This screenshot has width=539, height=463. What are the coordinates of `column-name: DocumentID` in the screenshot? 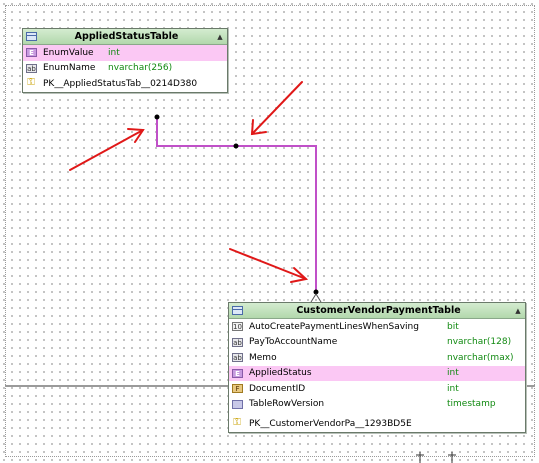 It's located at (277, 388).